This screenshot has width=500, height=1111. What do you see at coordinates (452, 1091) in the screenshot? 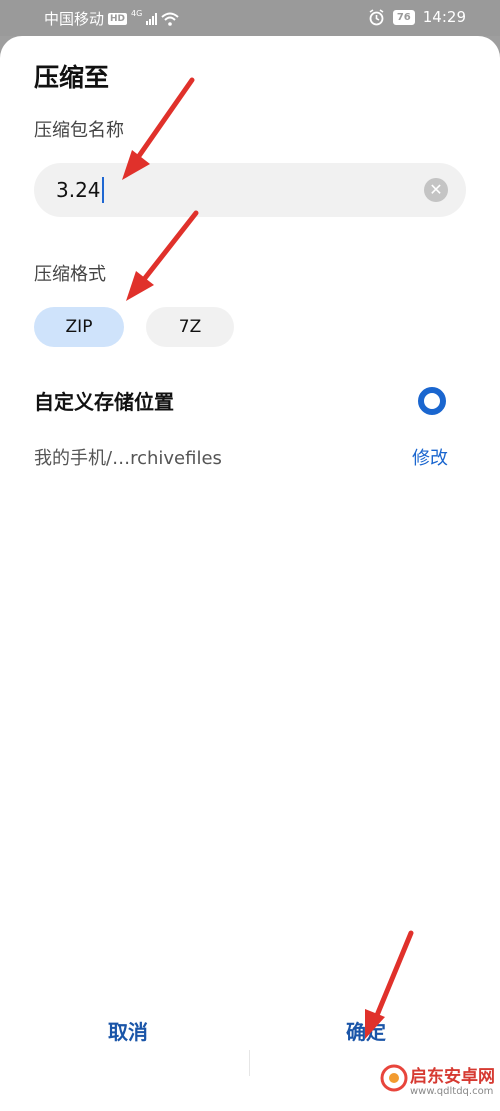
I see `watermark-url: www.qdltdq.com` at bounding box center [452, 1091].